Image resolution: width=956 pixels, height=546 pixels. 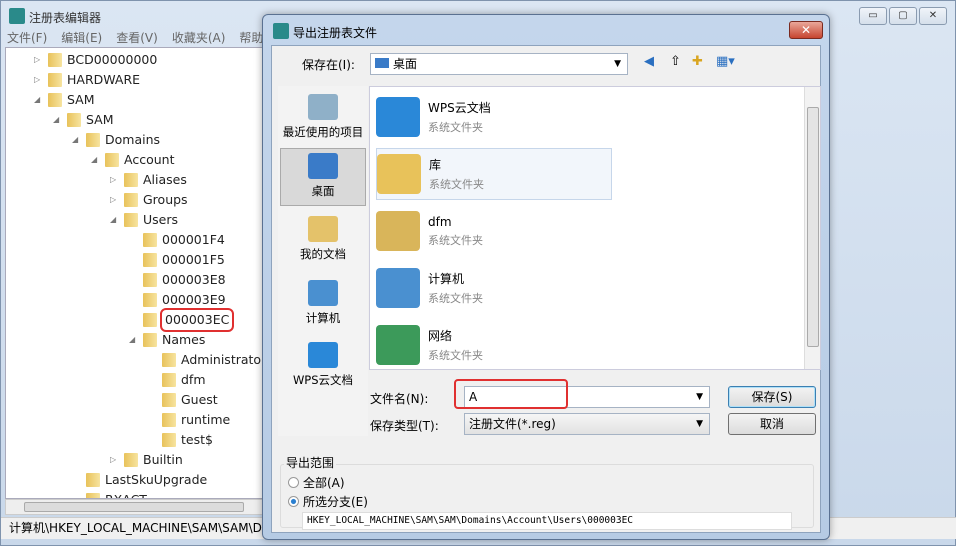 What do you see at coordinates (494, 231) in the screenshot?
I see `file-item: dfm 系统文件夹` at bounding box center [494, 231].